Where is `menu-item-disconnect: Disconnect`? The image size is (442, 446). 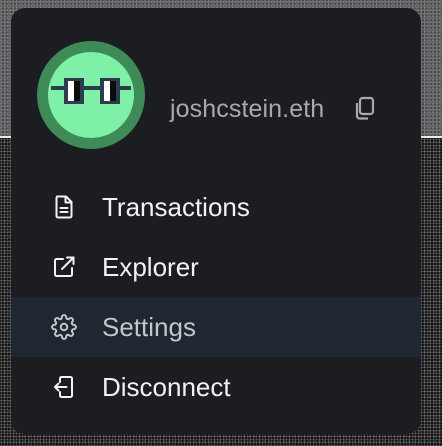 menu-item-disconnect: Disconnect is located at coordinates (216, 387).